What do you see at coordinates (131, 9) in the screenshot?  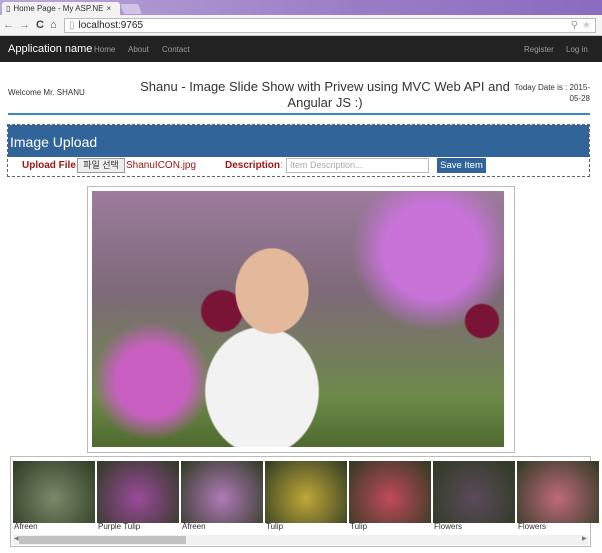 I see `new-tab-button` at bounding box center [131, 9].